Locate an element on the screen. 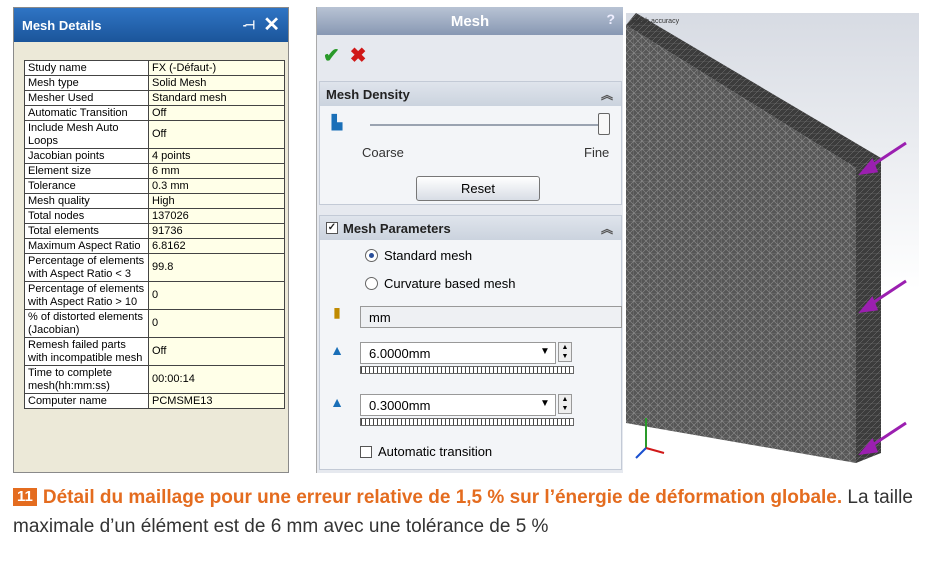 This screenshot has width=937, height=582. overlay-line: Mesh accuracy is located at coordinates (656, 21).